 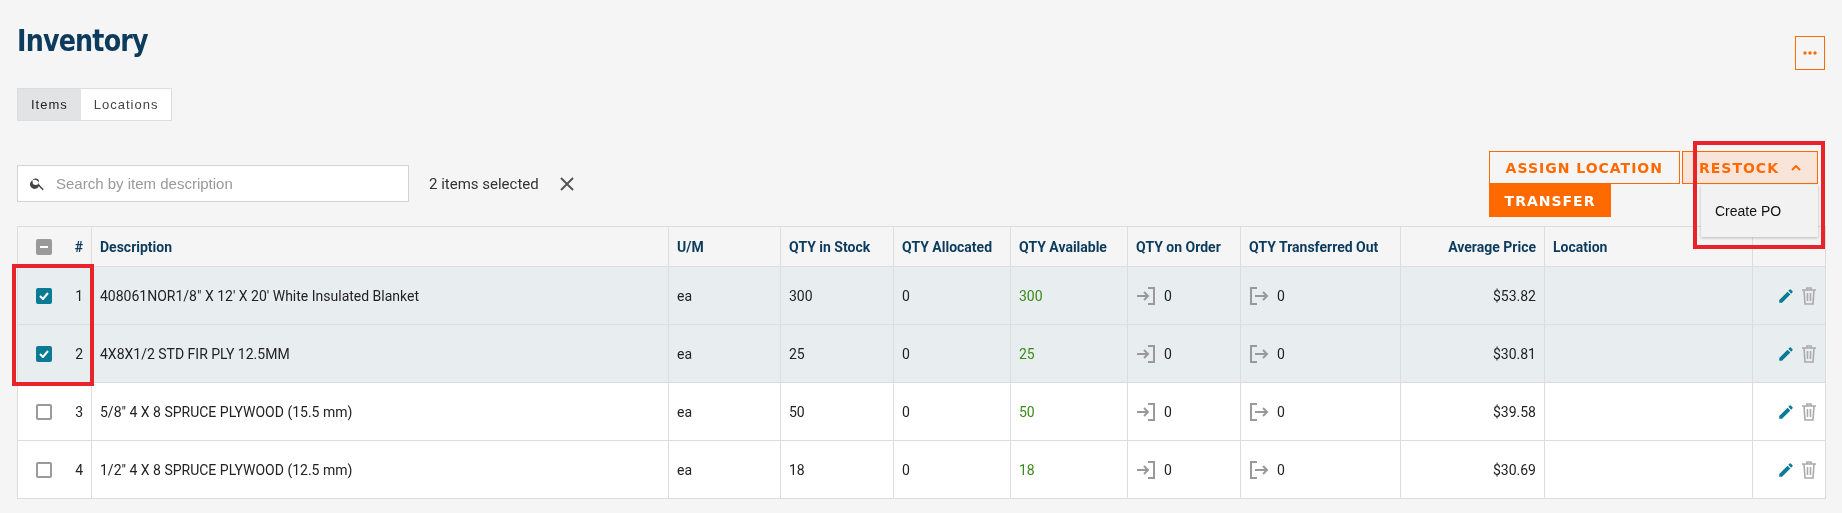 I want to click on column-header: QTY Transferred Out, so click(x=1314, y=246).